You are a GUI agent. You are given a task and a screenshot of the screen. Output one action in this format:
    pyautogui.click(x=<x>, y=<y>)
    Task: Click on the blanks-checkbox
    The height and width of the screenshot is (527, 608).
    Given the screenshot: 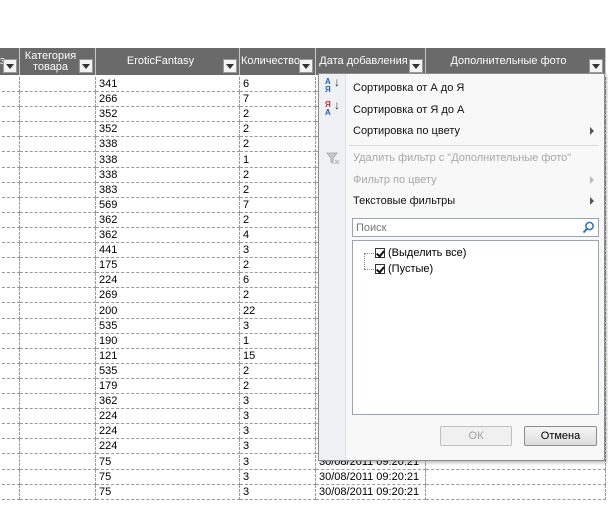 What is the action you would take?
    pyautogui.click(x=380, y=269)
    